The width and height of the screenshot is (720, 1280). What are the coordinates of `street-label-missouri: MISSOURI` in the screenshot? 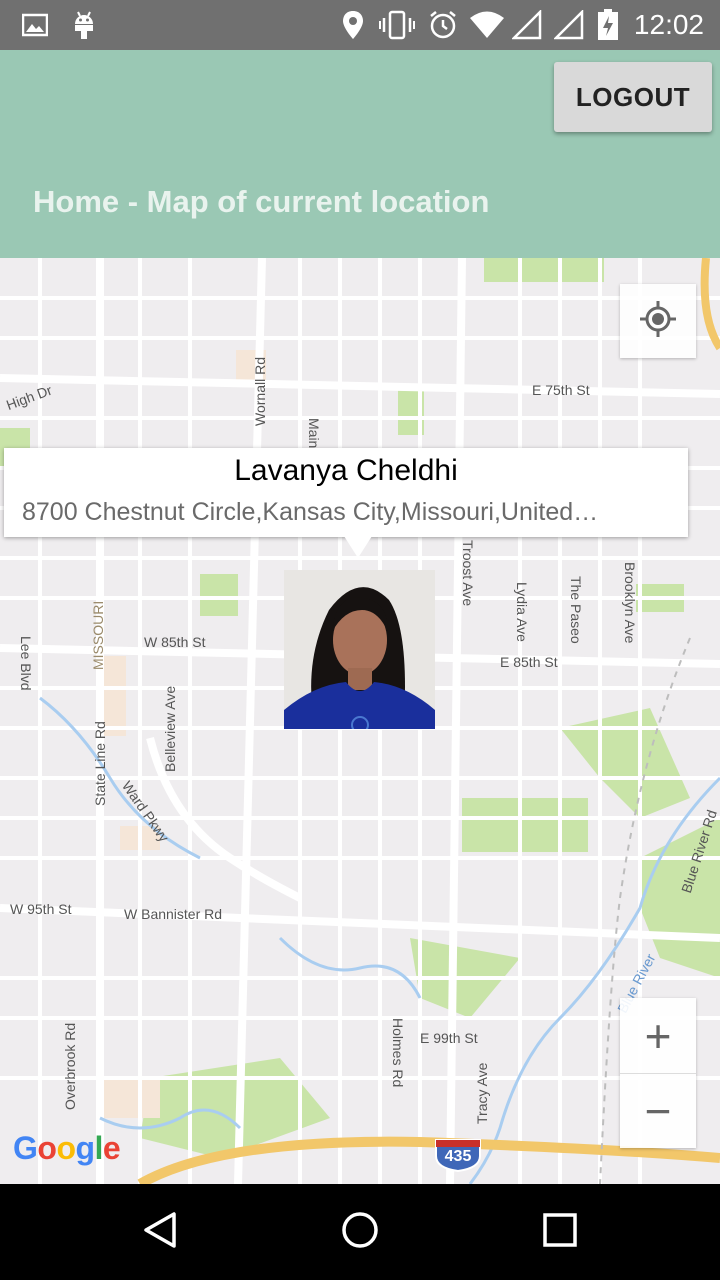 It's located at (98, 635).